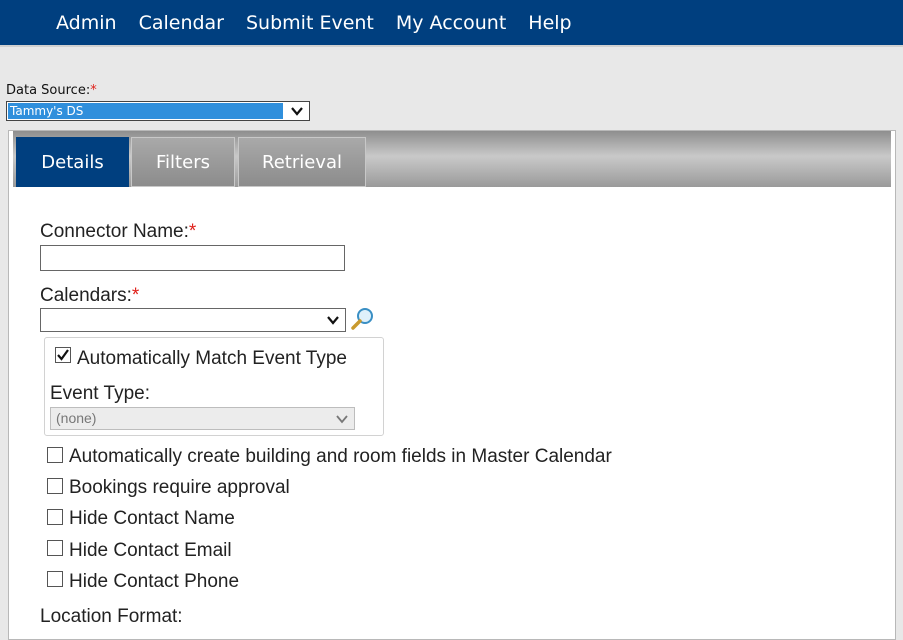  I want to click on nav-calendar: Calendar, so click(181, 23).